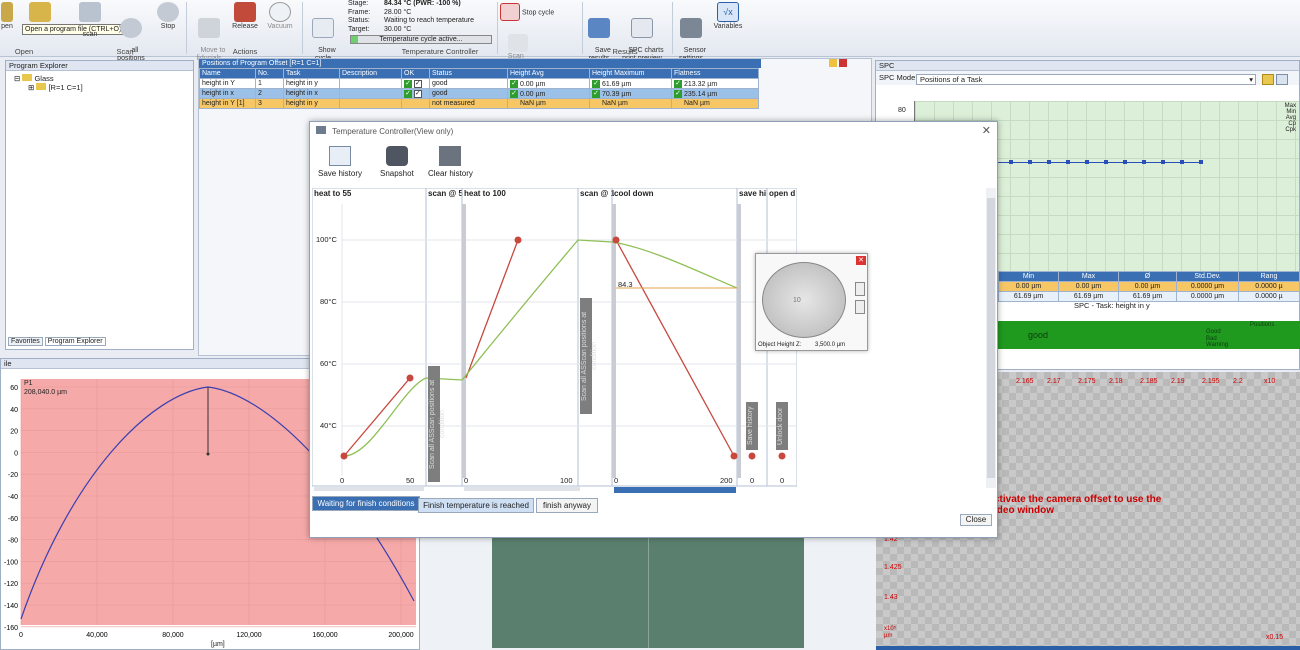  Describe the element at coordinates (976, 520) in the screenshot. I see `close-button: Close` at that location.